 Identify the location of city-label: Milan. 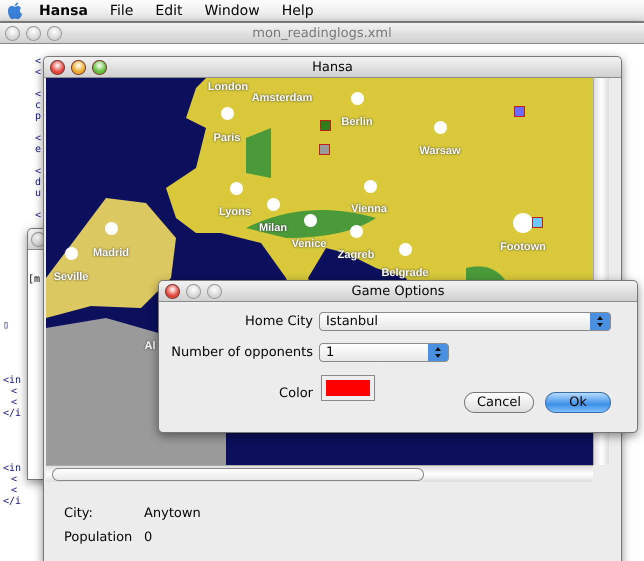
(273, 228).